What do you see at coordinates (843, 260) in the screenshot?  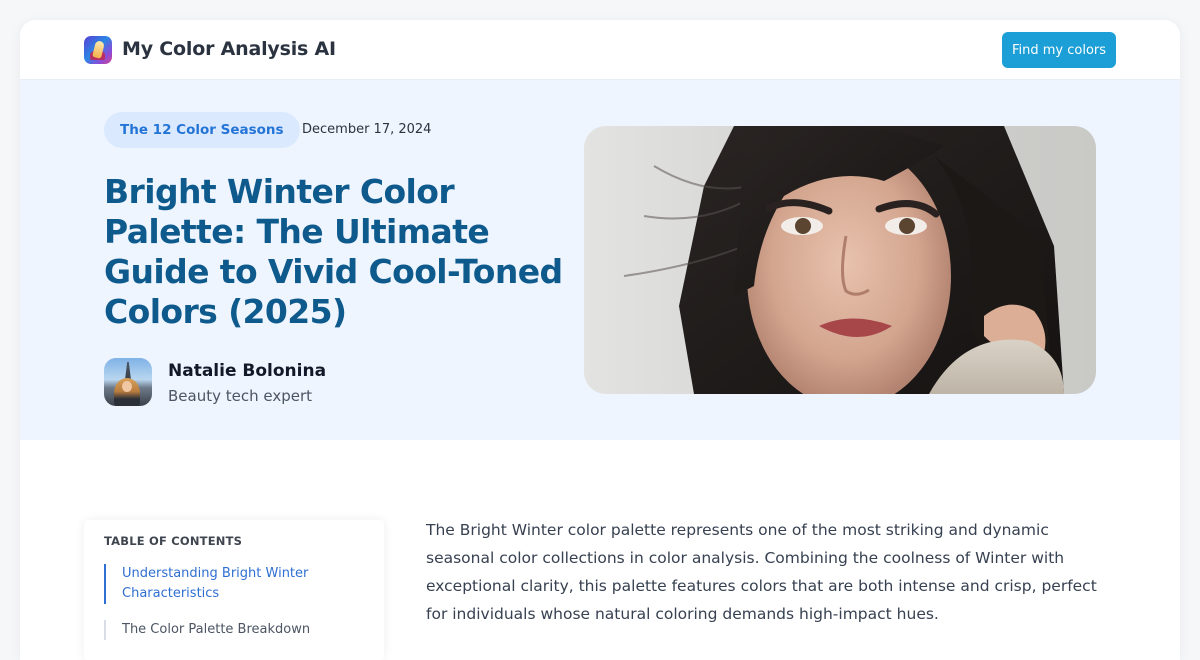 I see `portrait-illustration` at bounding box center [843, 260].